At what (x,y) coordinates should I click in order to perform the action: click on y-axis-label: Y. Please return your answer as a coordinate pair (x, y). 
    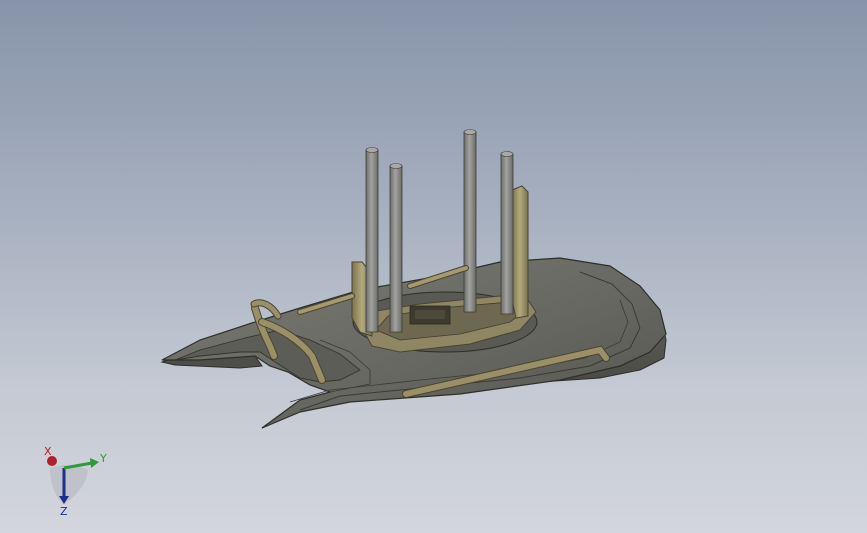
    Looking at the image, I should click on (103, 458).